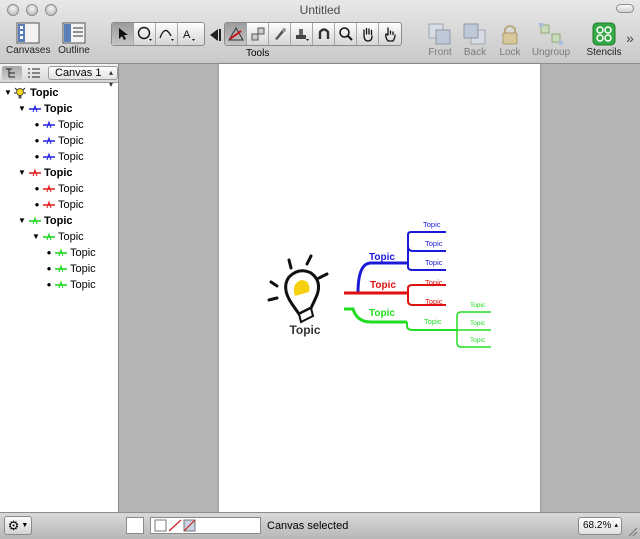 Image resolution: width=640 pixels, height=539 pixels. I want to click on text-tool: A, so click(189, 34).